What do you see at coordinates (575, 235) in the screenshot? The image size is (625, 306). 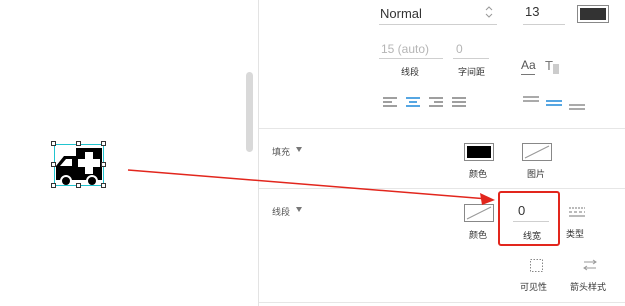 I see `stroke-type-label: 类型` at bounding box center [575, 235].